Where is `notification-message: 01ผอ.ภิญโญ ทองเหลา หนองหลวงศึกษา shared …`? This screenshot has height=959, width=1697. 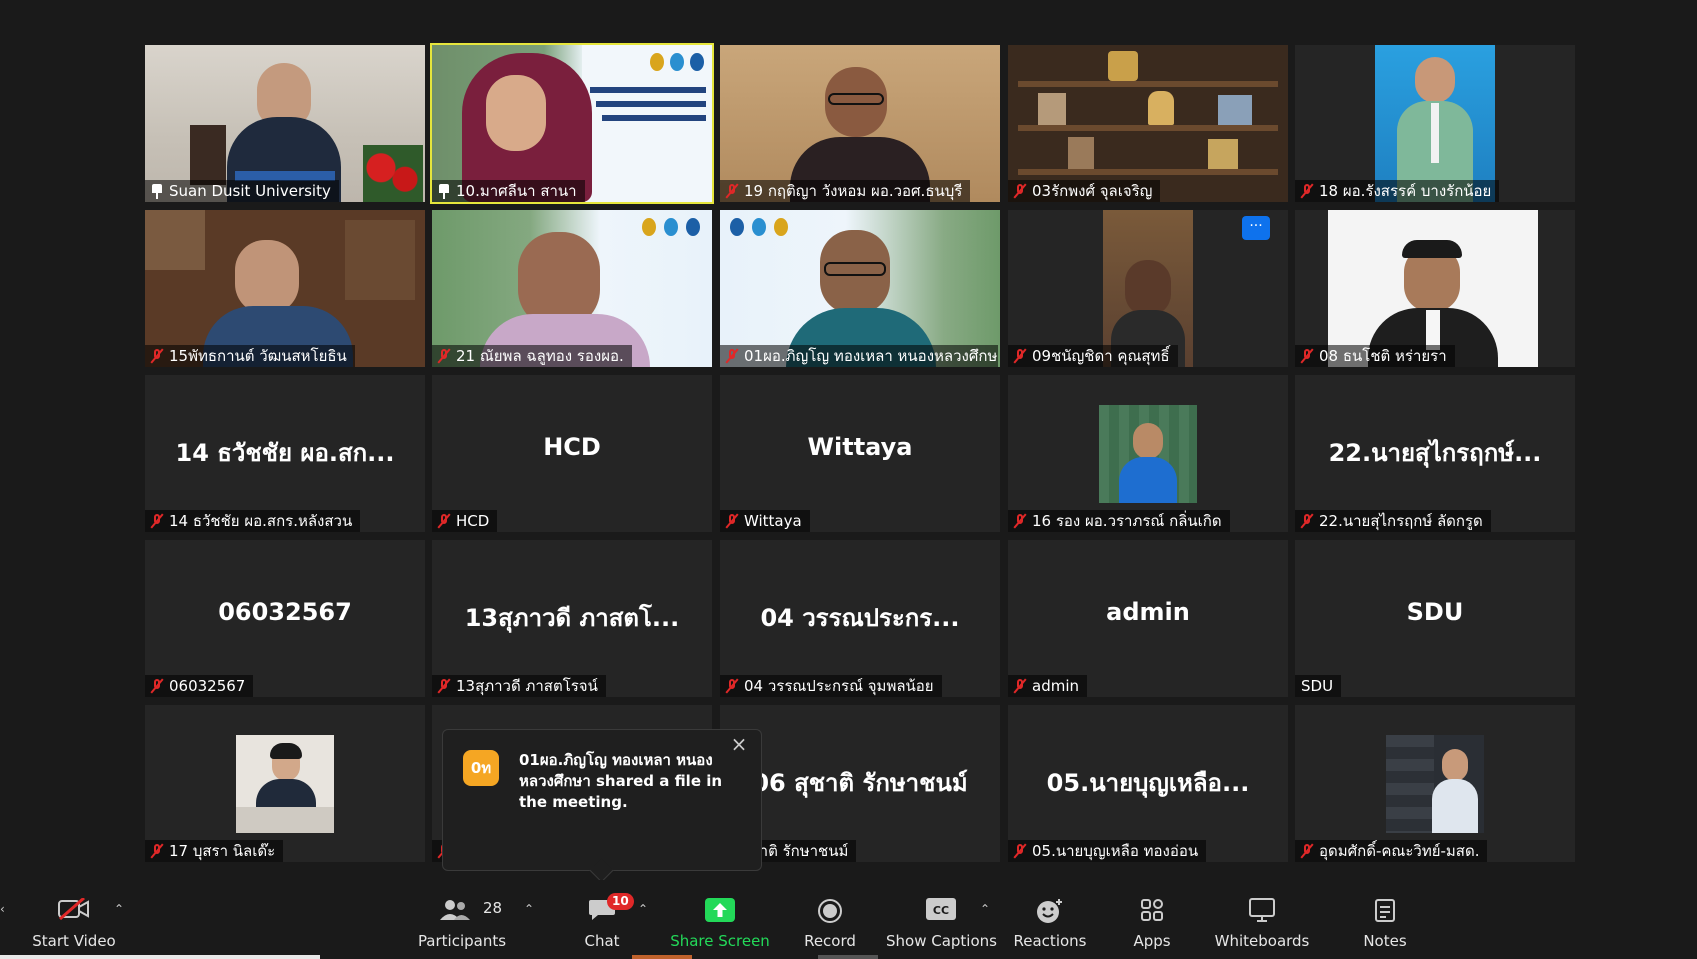
notification-message: 01ผอ.ภิญโญ ทองเหลา หนองหลวงศึกษา shared … is located at coordinates (621, 781).